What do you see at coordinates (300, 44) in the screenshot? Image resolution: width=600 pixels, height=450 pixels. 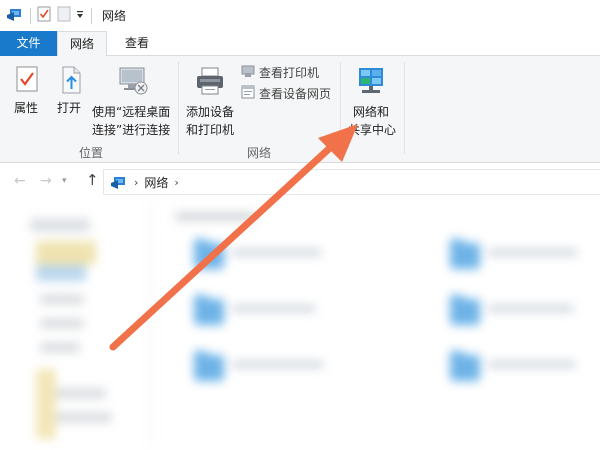 I see `ribbon-tabs: 文件 网络 查看` at bounding box center [300, 44].